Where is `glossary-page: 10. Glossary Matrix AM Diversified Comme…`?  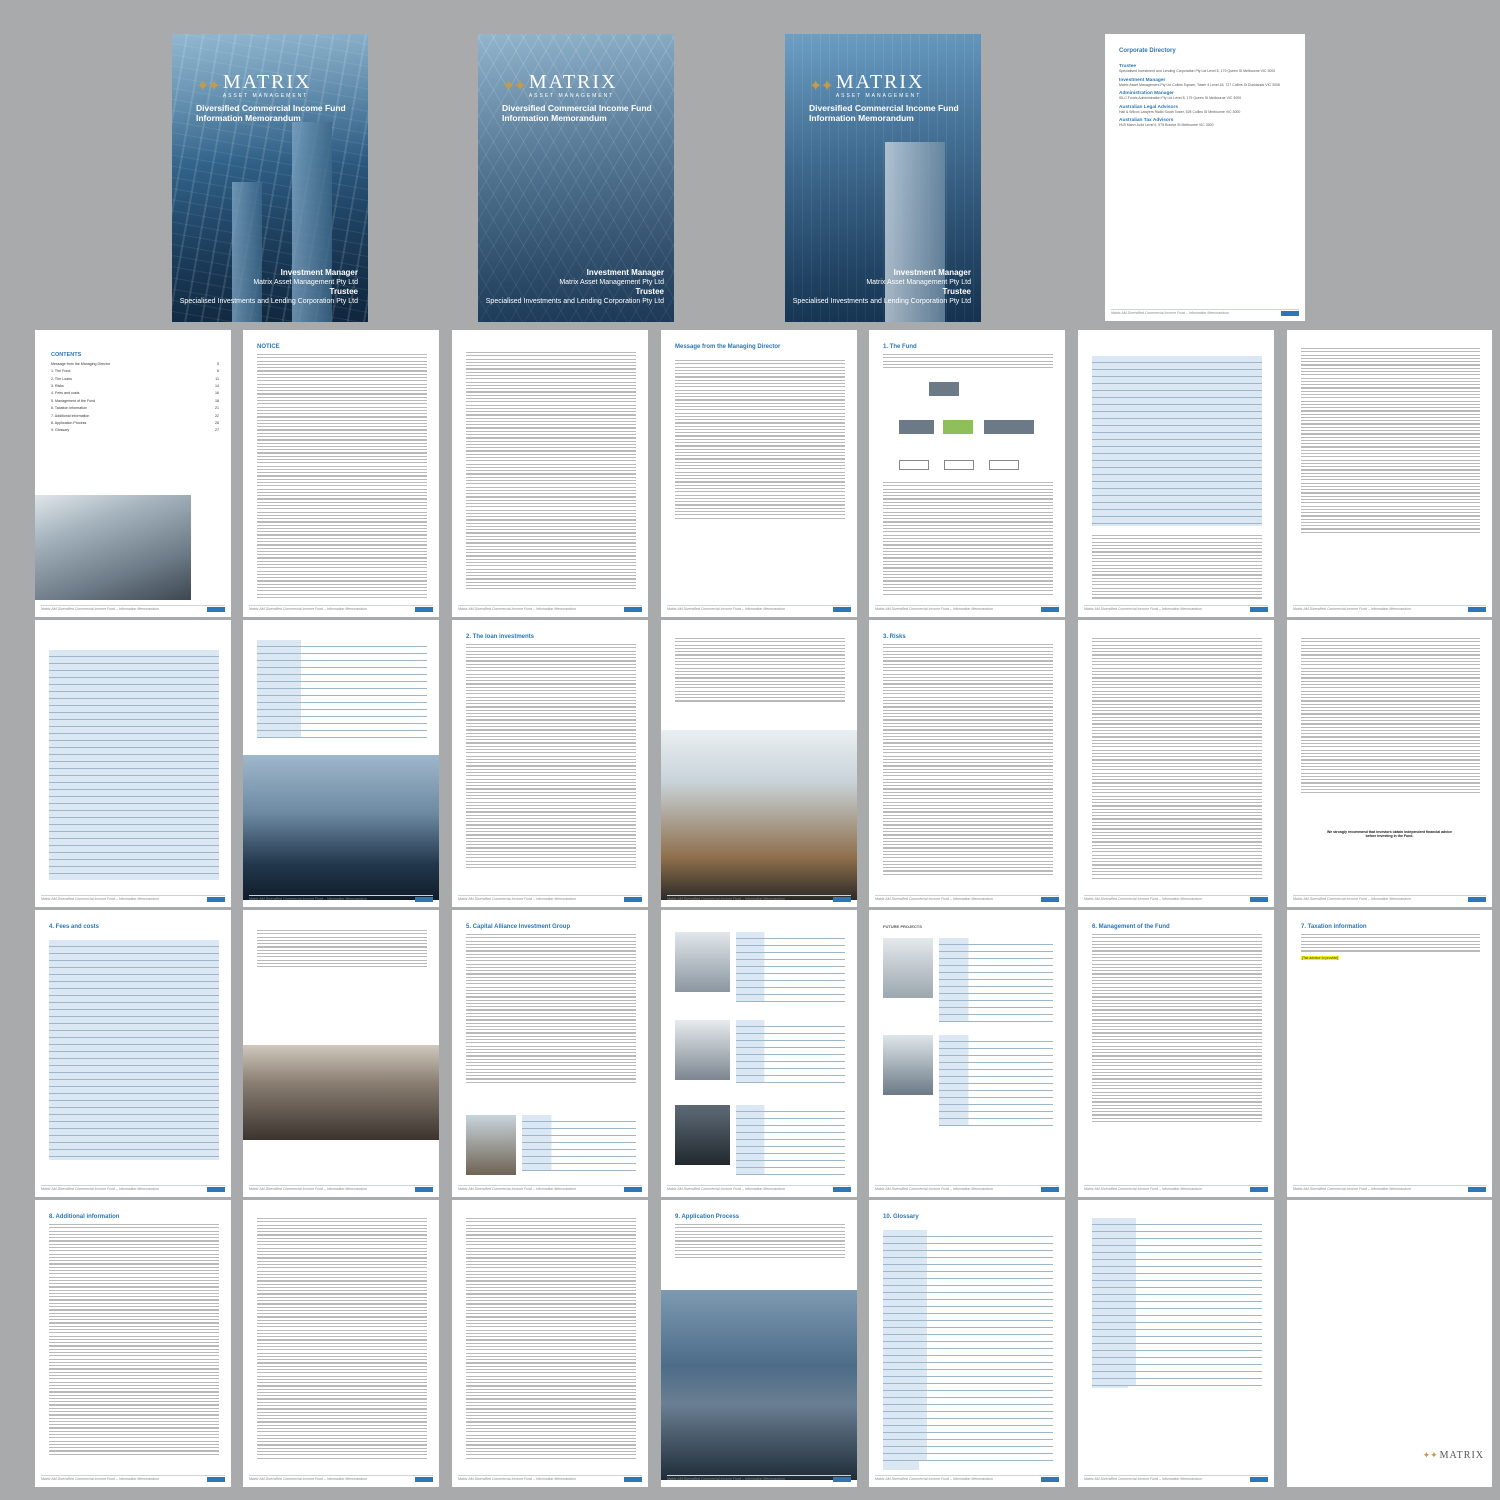 glossary-page: 10. Glossary Matrix AM Diversified Comme… is located at coordinates (967, 1343).